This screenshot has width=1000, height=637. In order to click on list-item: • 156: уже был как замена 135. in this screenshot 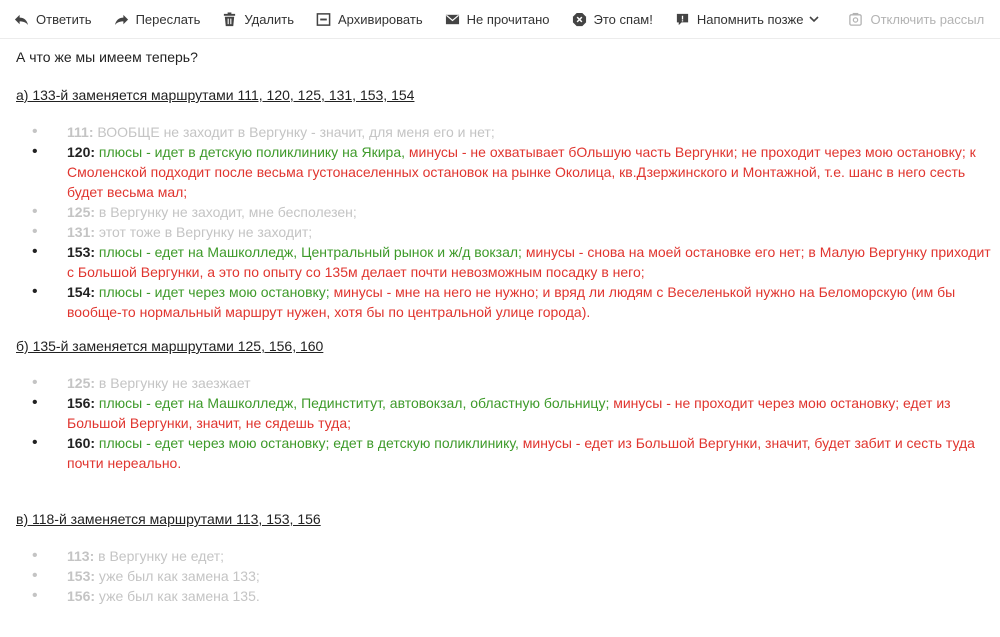, I will do `click(146, 595)`.